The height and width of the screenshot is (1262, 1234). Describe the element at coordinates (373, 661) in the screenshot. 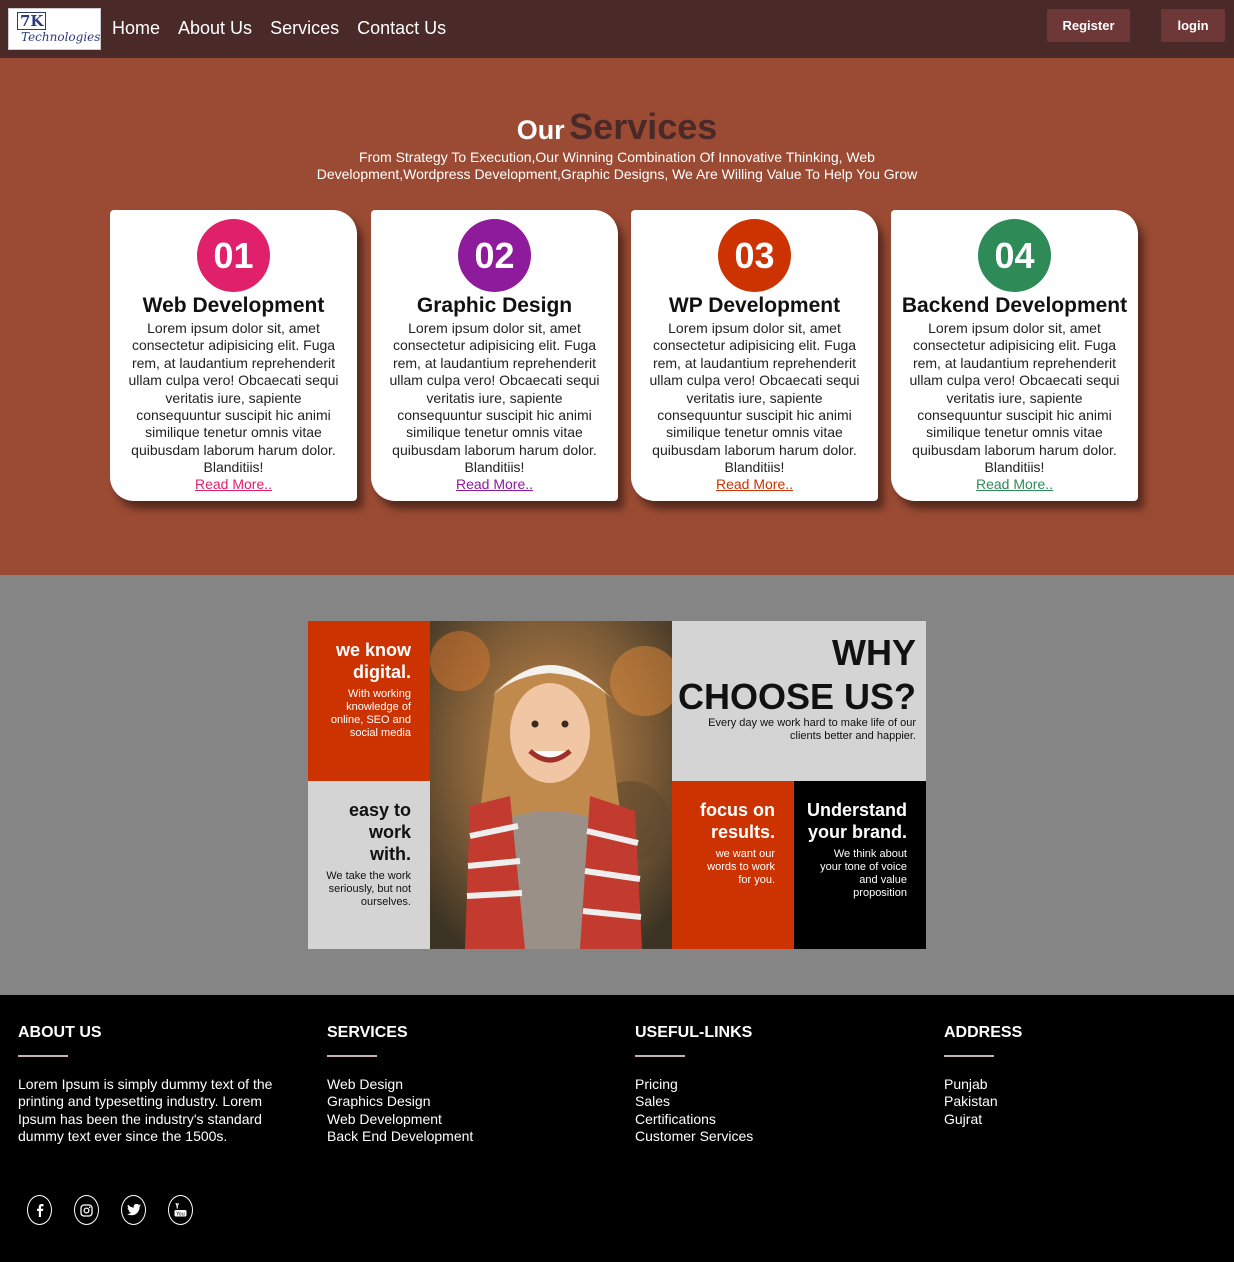

I see `tile-heading: we know digital.` at that location.